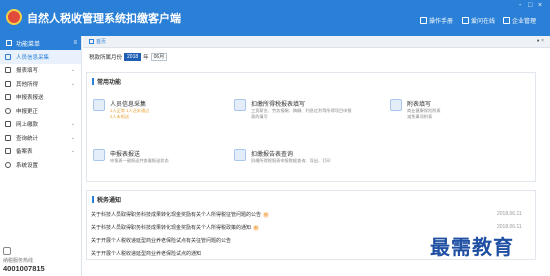  Describe the element at coordinates (153, 160) in the screenshot. I see `func-submit: 申报表报送 申报表一键报送并查看报送状态` at that location.